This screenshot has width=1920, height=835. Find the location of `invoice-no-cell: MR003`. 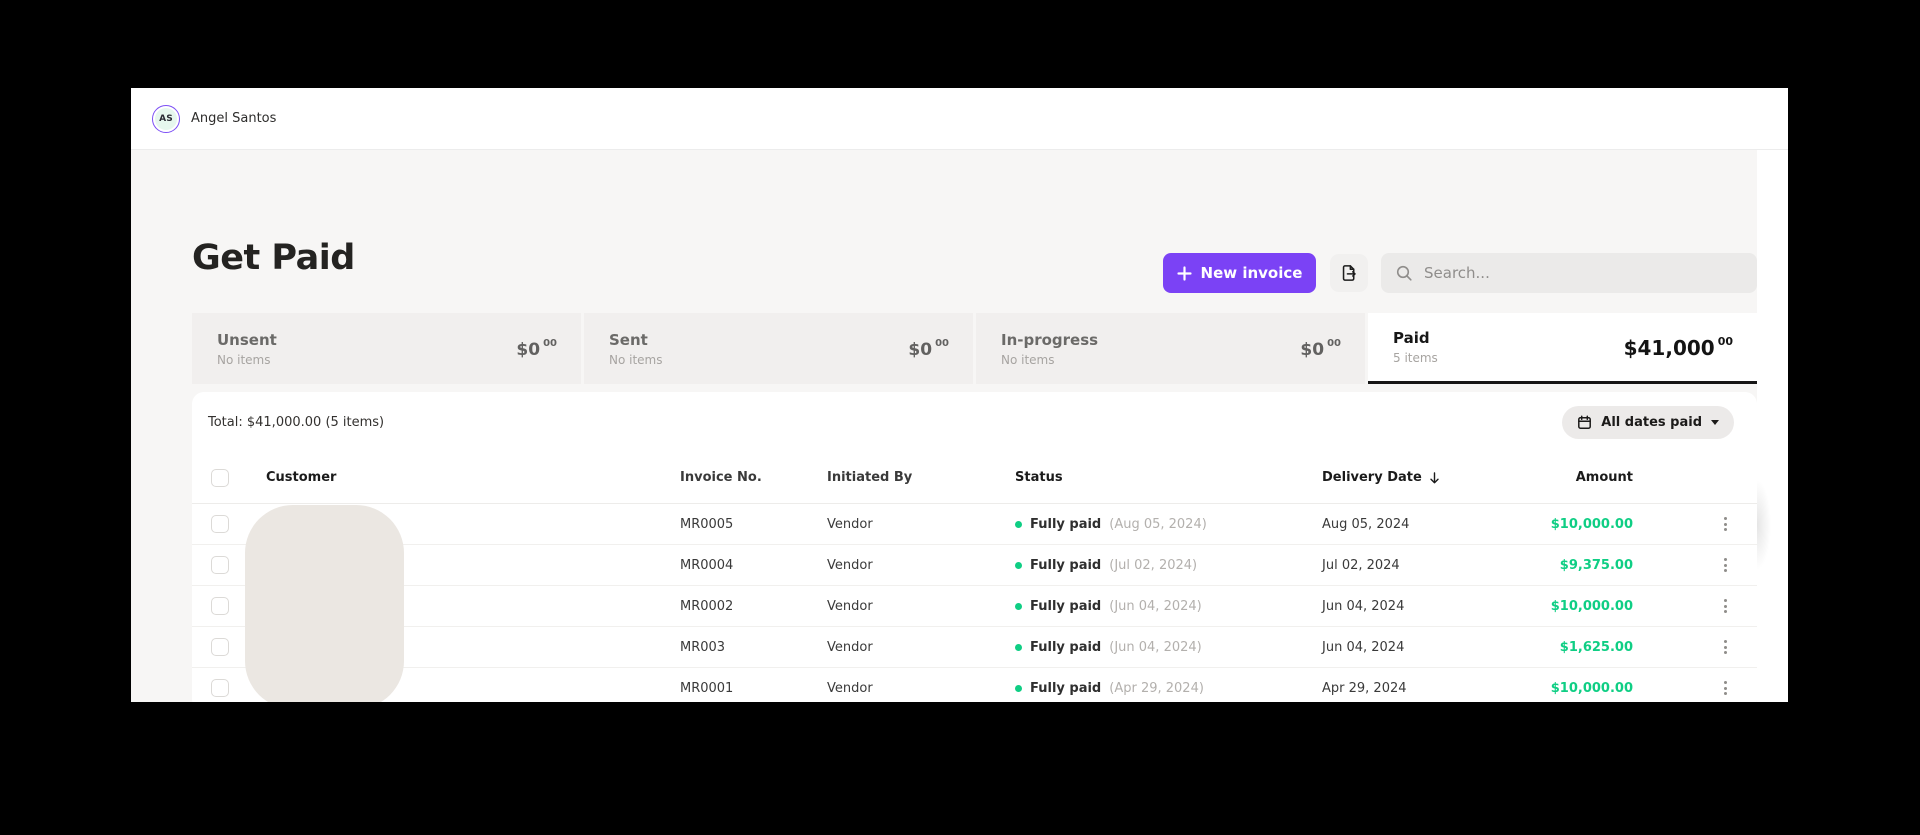

invoice-no-cell: MR003 is located at coordinates (703, 647).